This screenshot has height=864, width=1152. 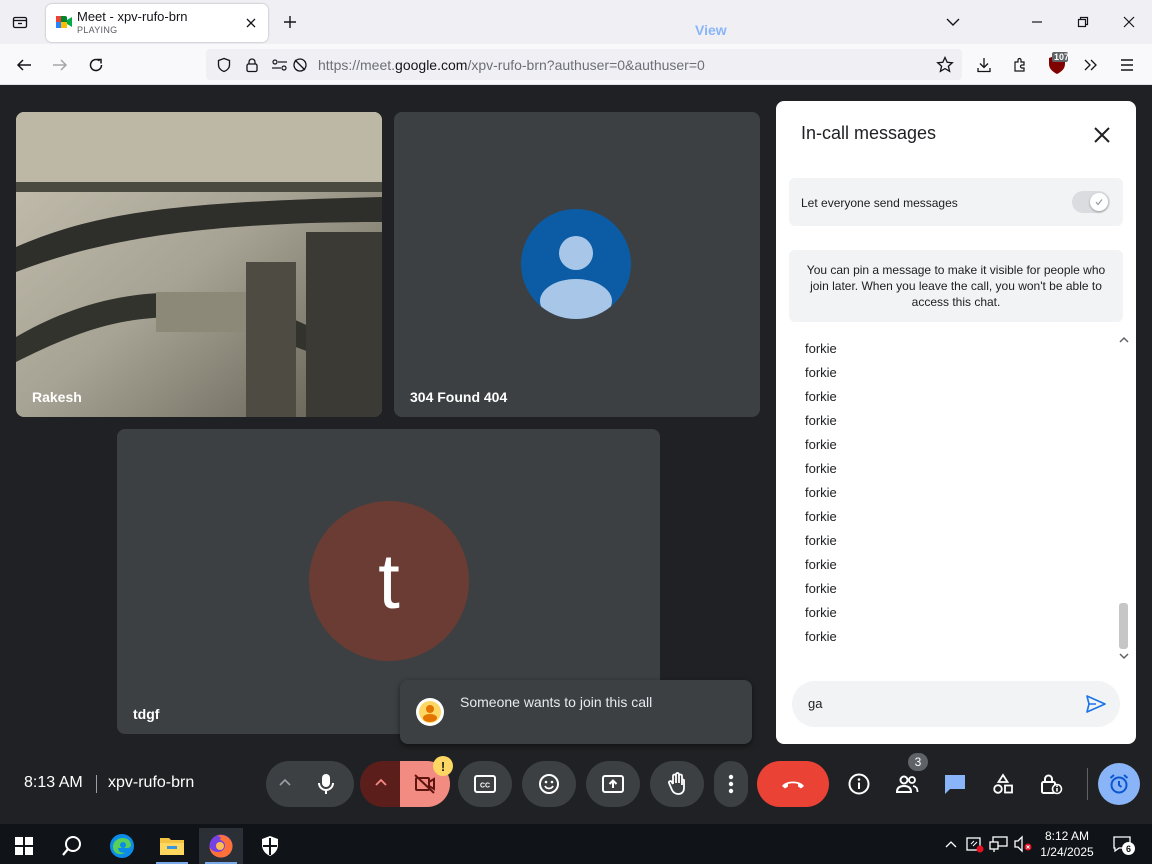 I want to click on lock-icon, so click(x=252, y=65).